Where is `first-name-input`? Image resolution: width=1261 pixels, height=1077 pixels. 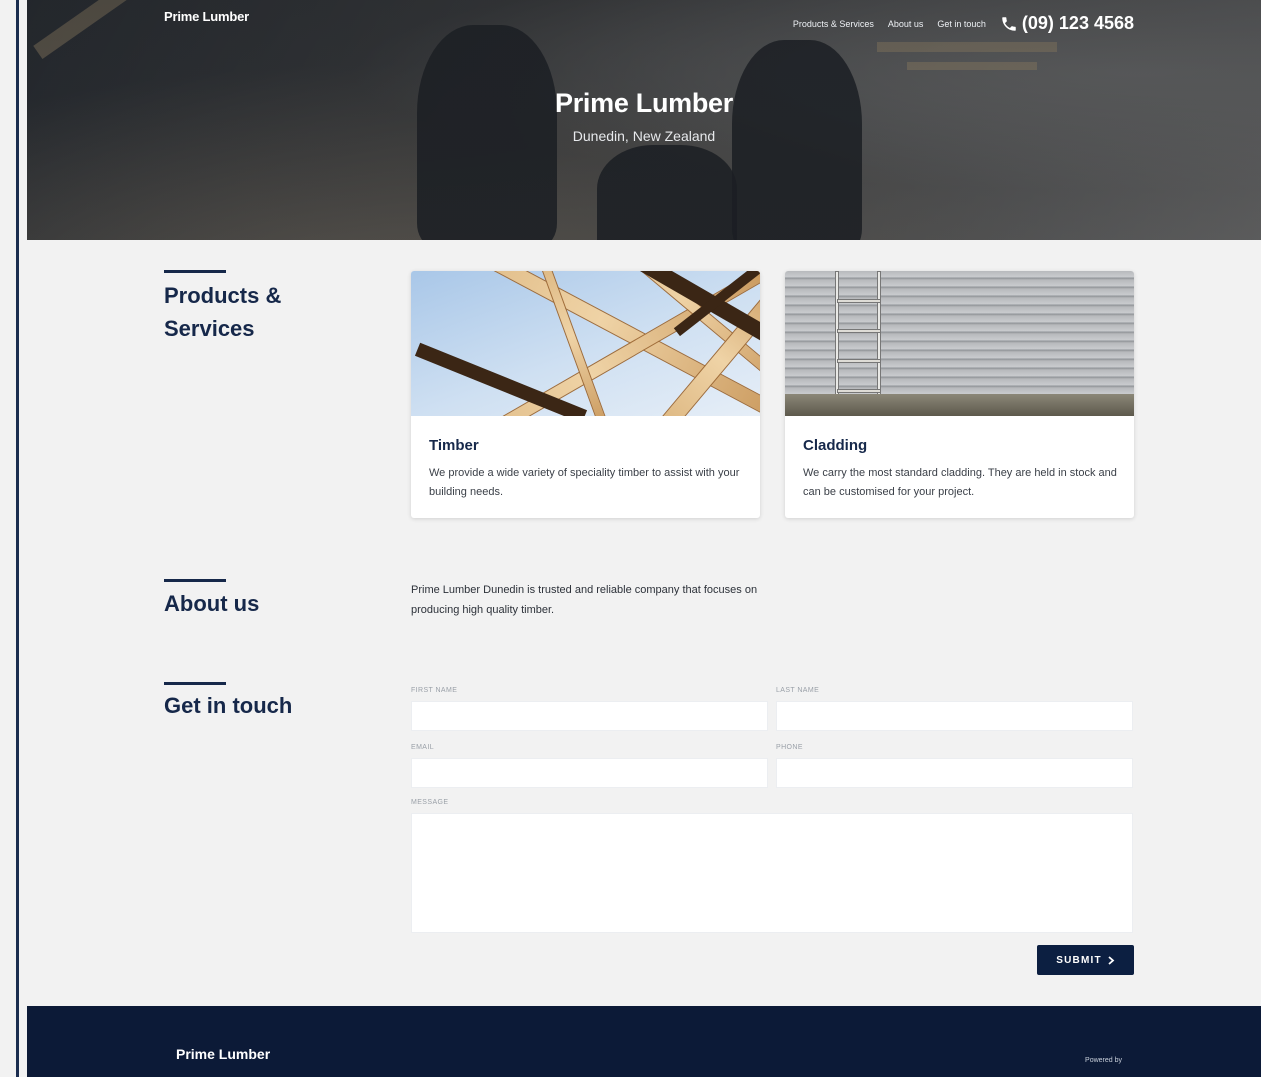 first-name-input is located at coordinates (589, 716).